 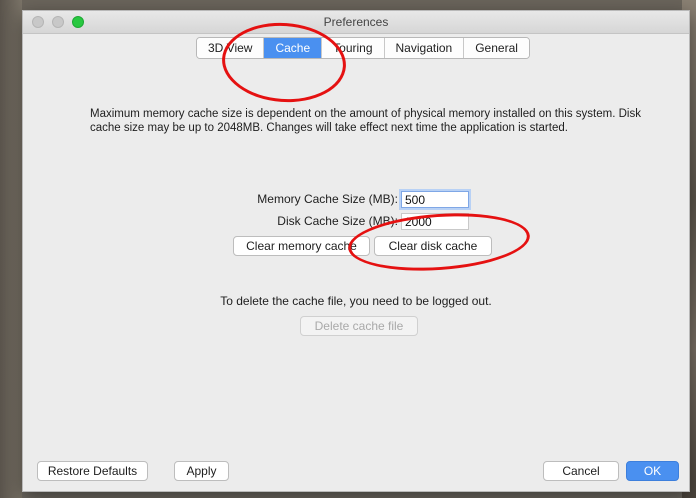 What do you see at coordinates (652, 471) in the screenshot?
I see `ok-button: OK` at bounding box center [652, 471].